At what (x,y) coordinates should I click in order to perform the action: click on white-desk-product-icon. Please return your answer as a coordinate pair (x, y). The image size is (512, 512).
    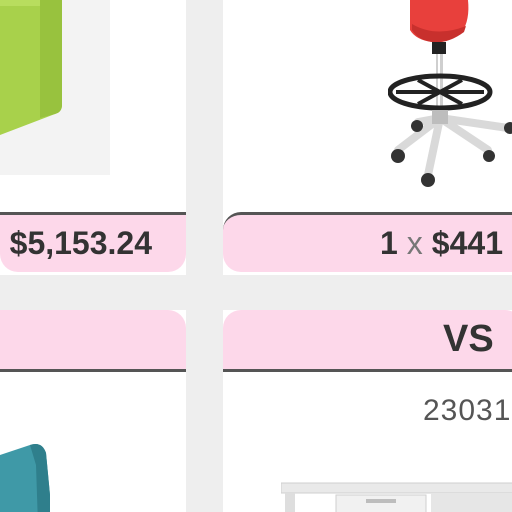
    Looking at the image, I should click on (396, 488).